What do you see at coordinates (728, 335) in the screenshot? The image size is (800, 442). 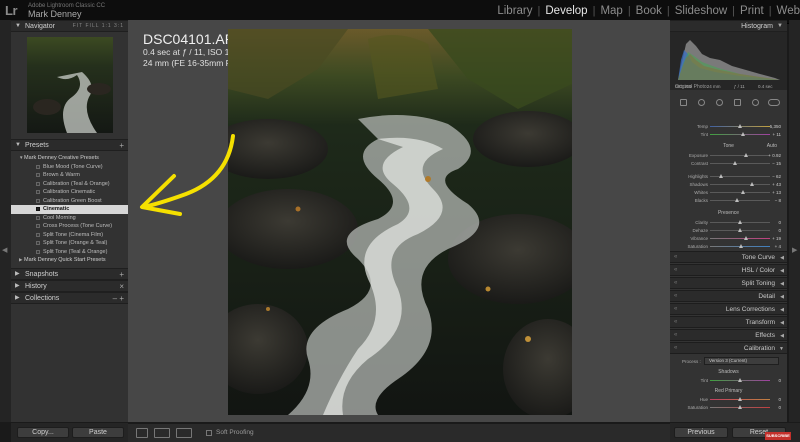 I see `effects-section: « Effects ◀` at bounding box center [728, 335].